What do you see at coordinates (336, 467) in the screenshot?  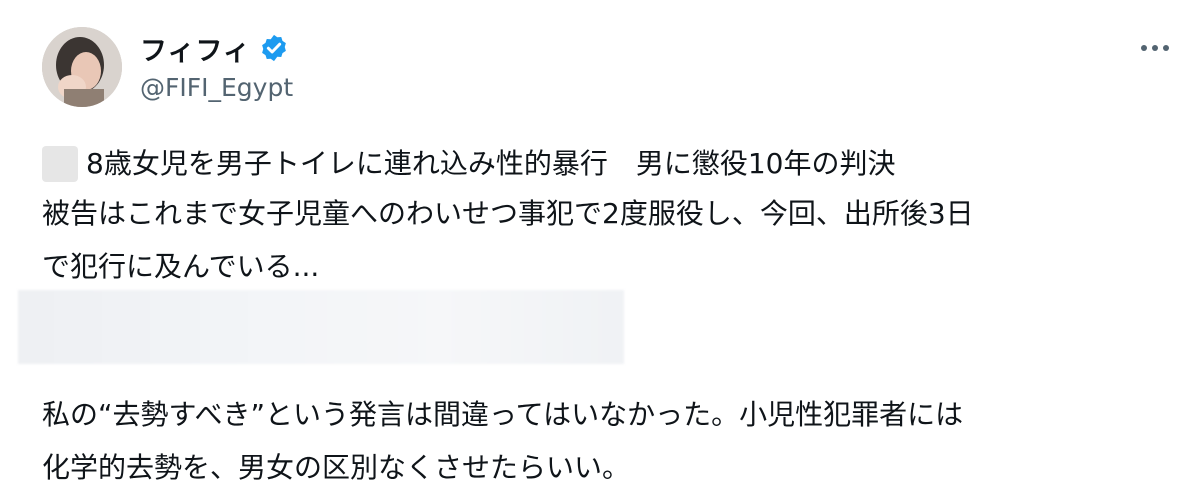 I see `post-text-line5: 化学的去勢を、男女の区別なくさせたらいい。` at bounding box center [336, 467].